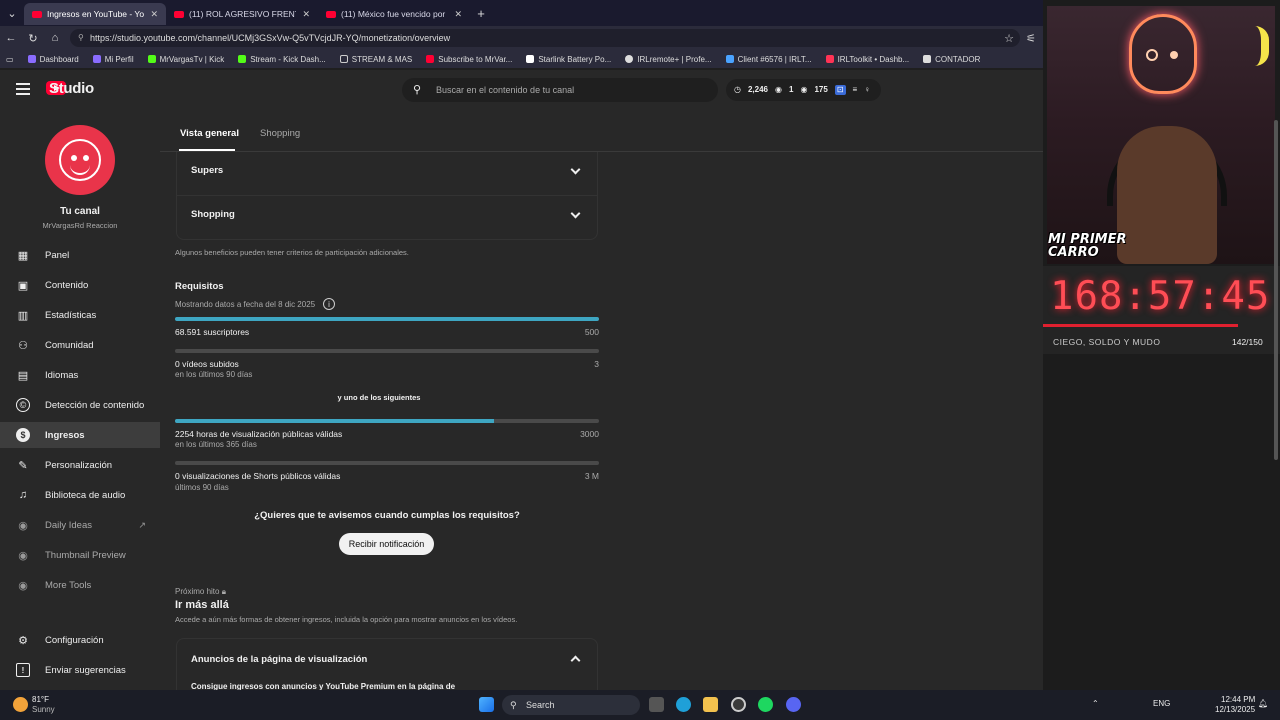 The image size is (1280, 720). Describe the element at coordinates (209, 133) in the screenshot. I see `tab-overview: Vista general` at that location.